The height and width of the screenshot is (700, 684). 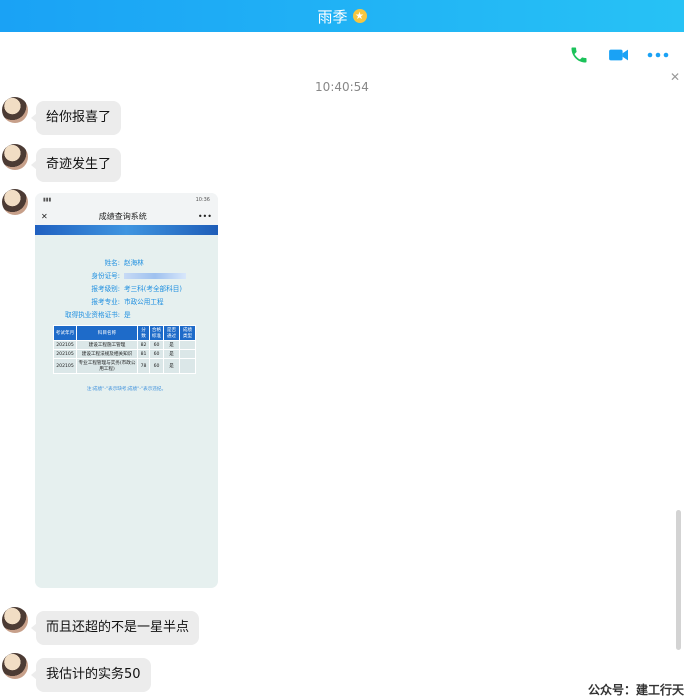 I want to click on more-options-button, so click(x=658, y=55).